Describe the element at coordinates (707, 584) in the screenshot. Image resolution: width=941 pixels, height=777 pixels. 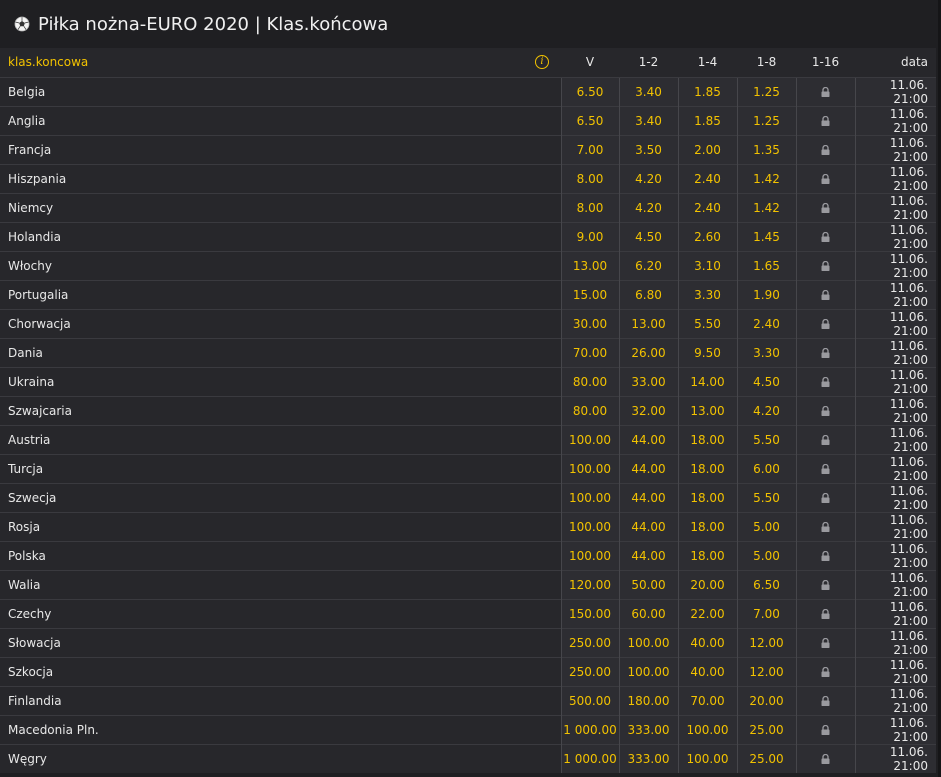
I see `odd-cell-1-4: 20.00` at that location.